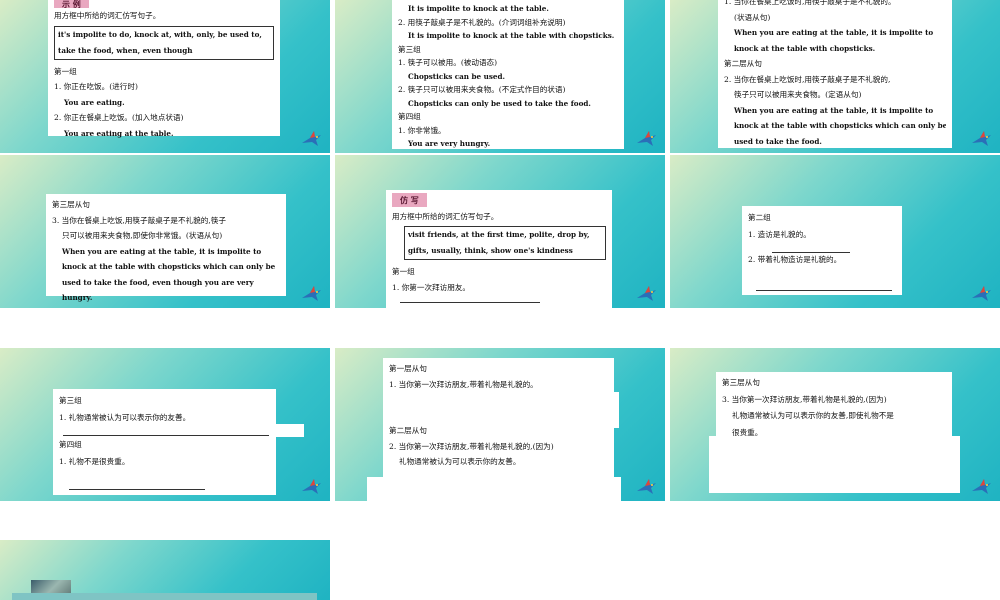 Image resolution: width=1000 pixels, height=600 pixels. Describe the element at coordinates (164, 596) in the screenshot. I see `slide-bottom-bar` at that location.